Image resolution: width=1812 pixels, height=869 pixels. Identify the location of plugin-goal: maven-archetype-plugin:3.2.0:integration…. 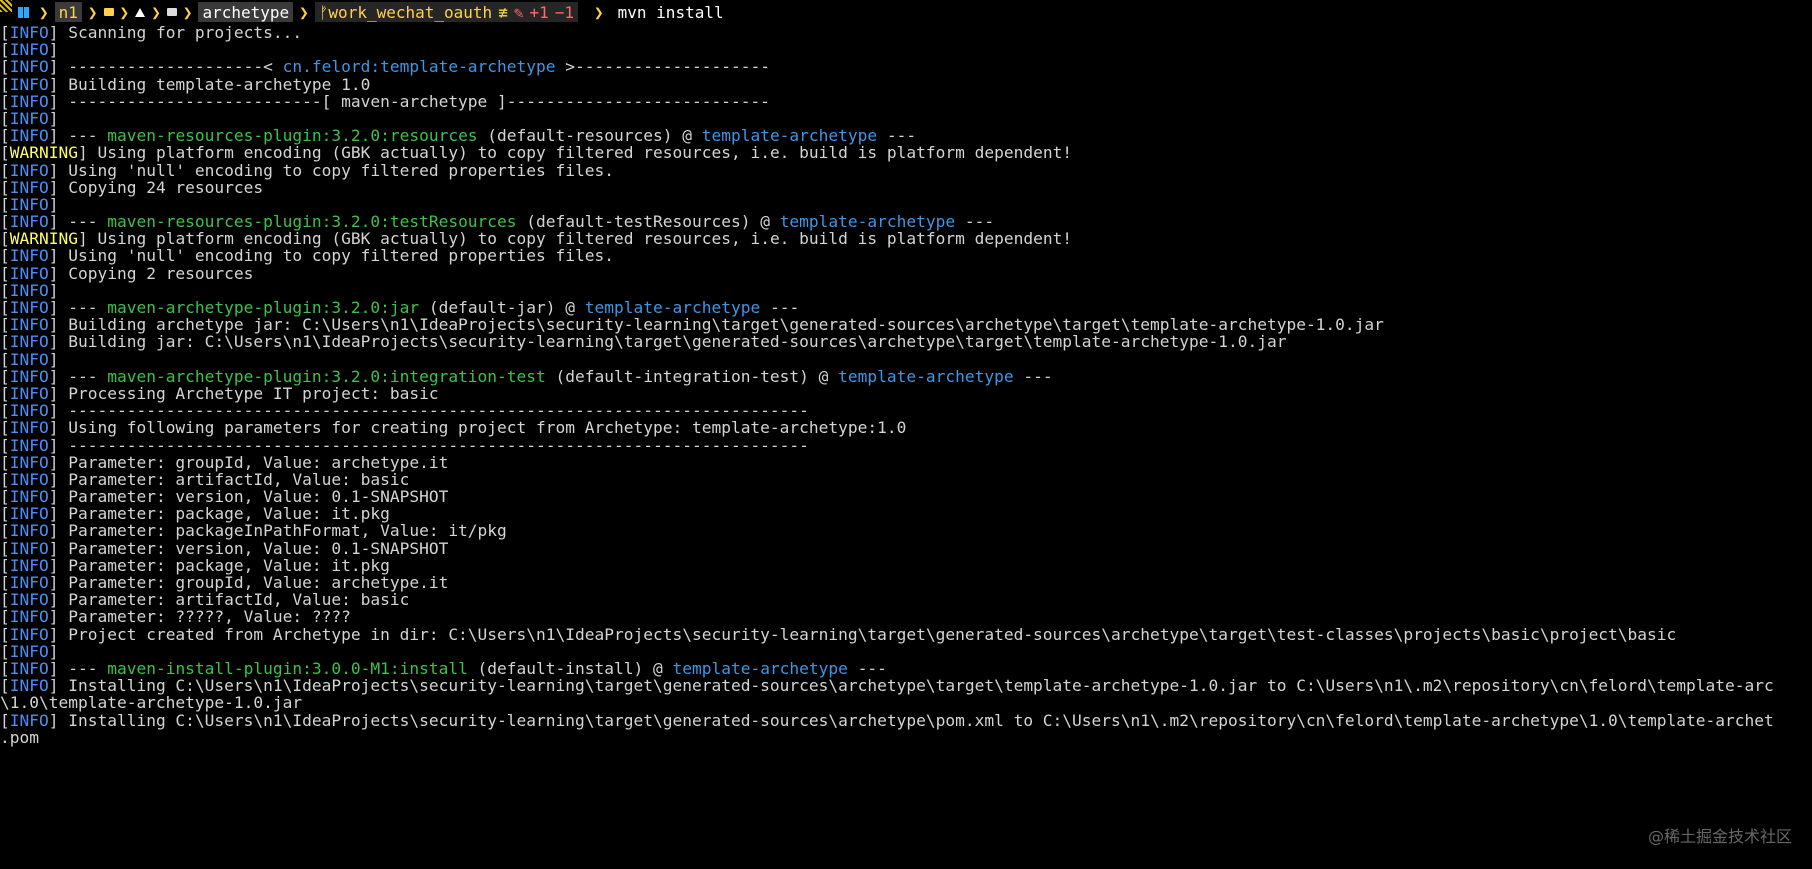
(326, 376).